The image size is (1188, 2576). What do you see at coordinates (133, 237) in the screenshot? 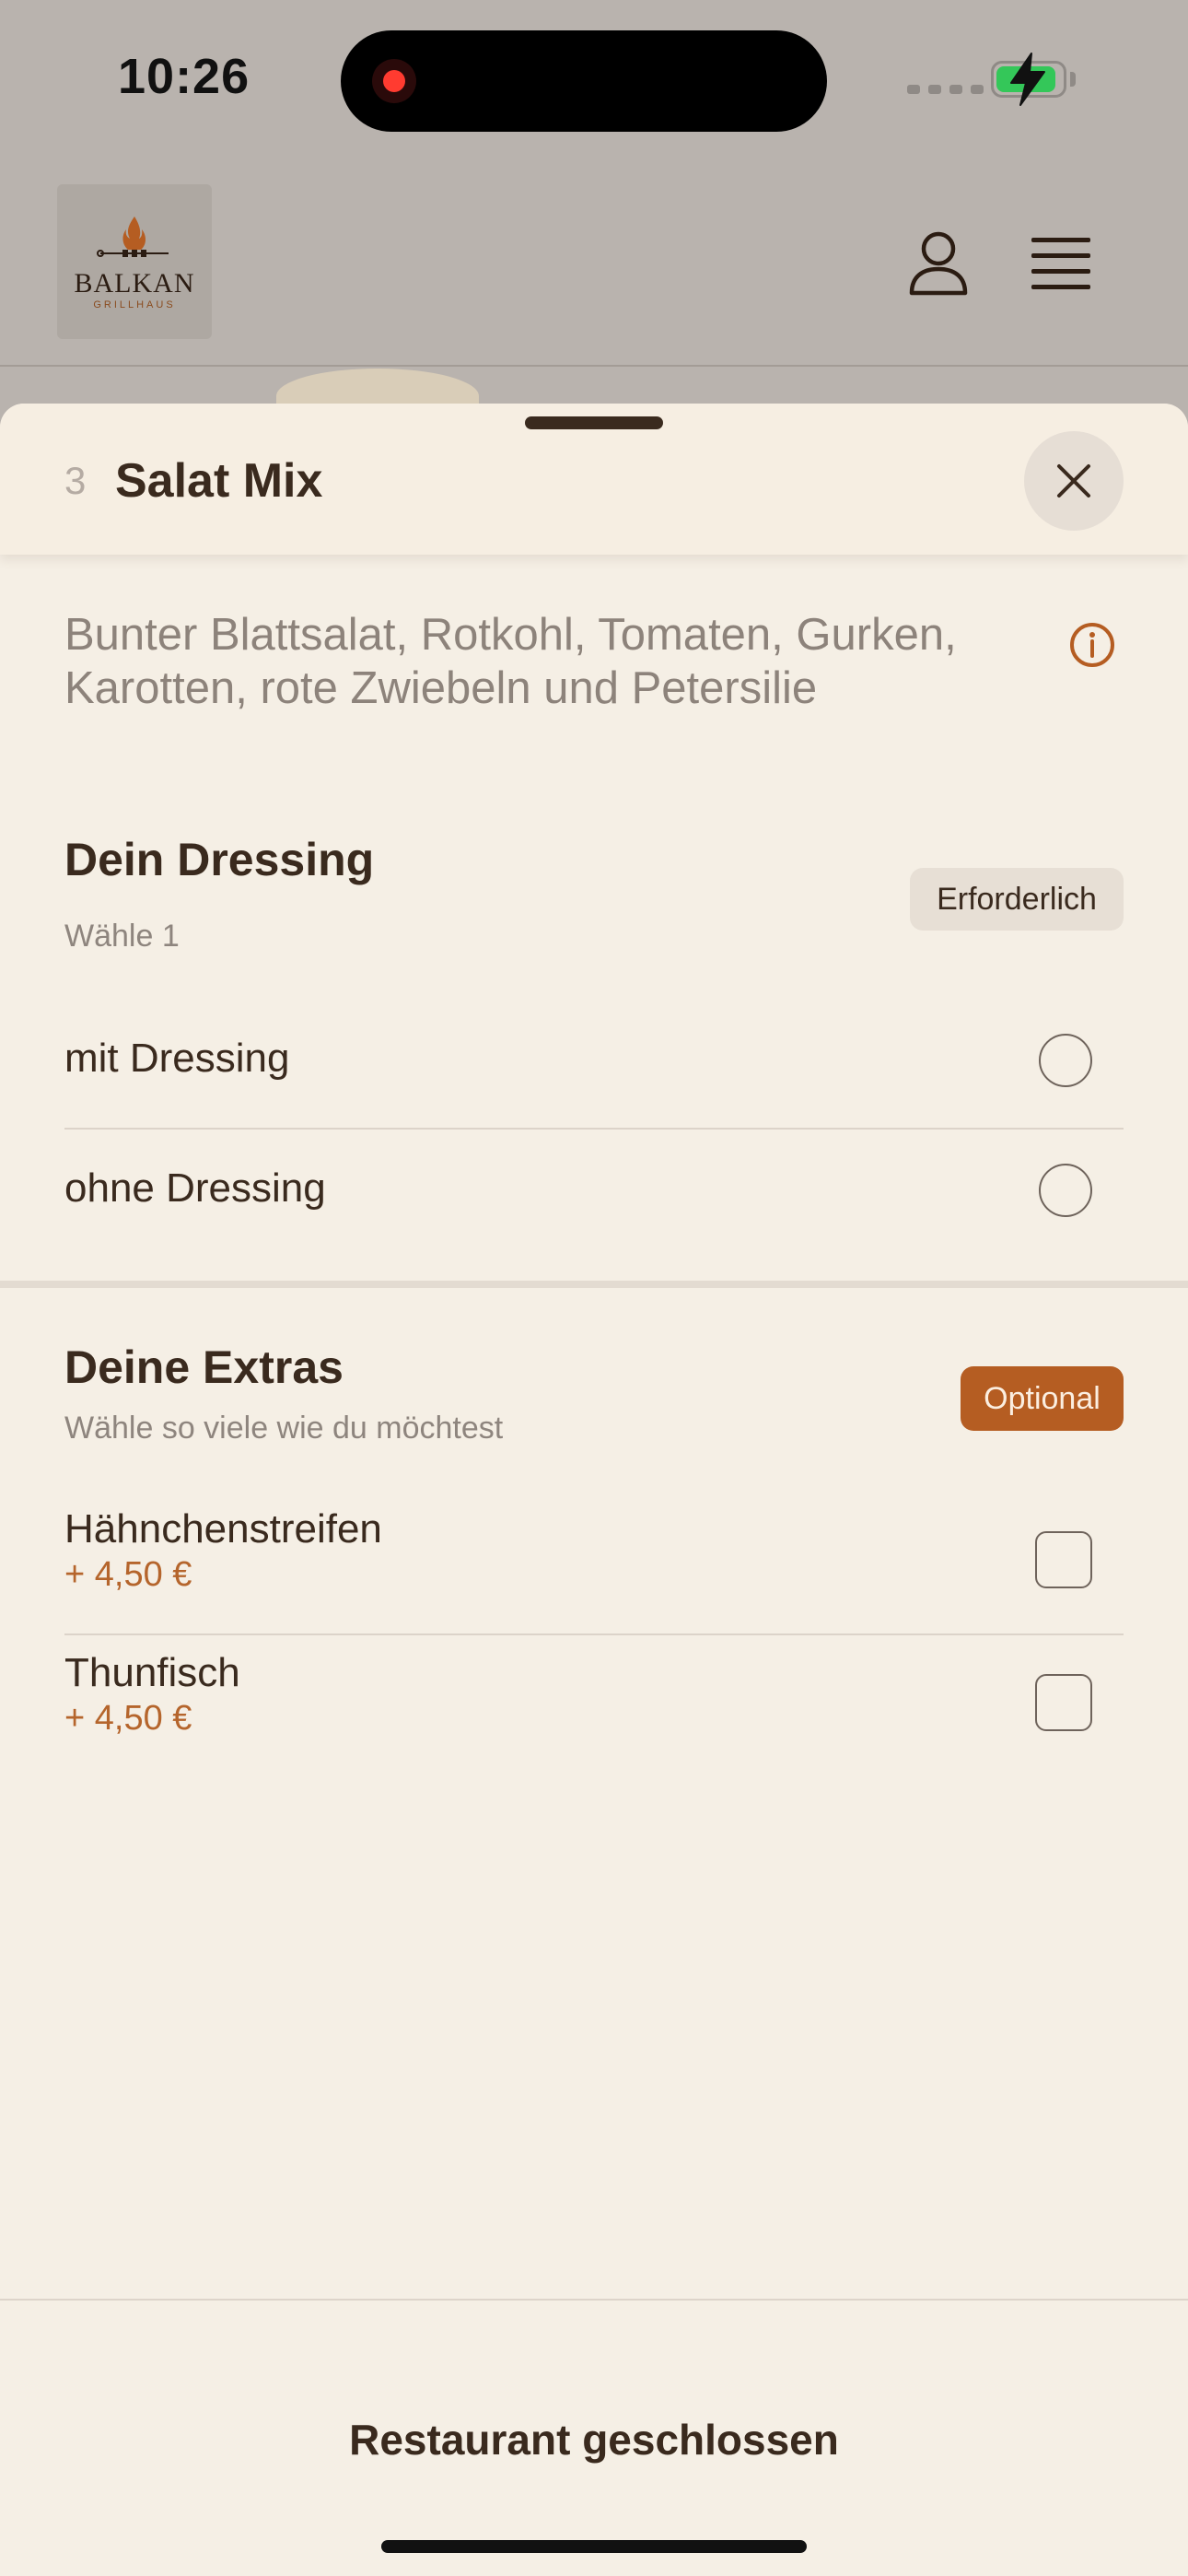
I see `flame-skewer-icon` at bounding box center [133, 237].